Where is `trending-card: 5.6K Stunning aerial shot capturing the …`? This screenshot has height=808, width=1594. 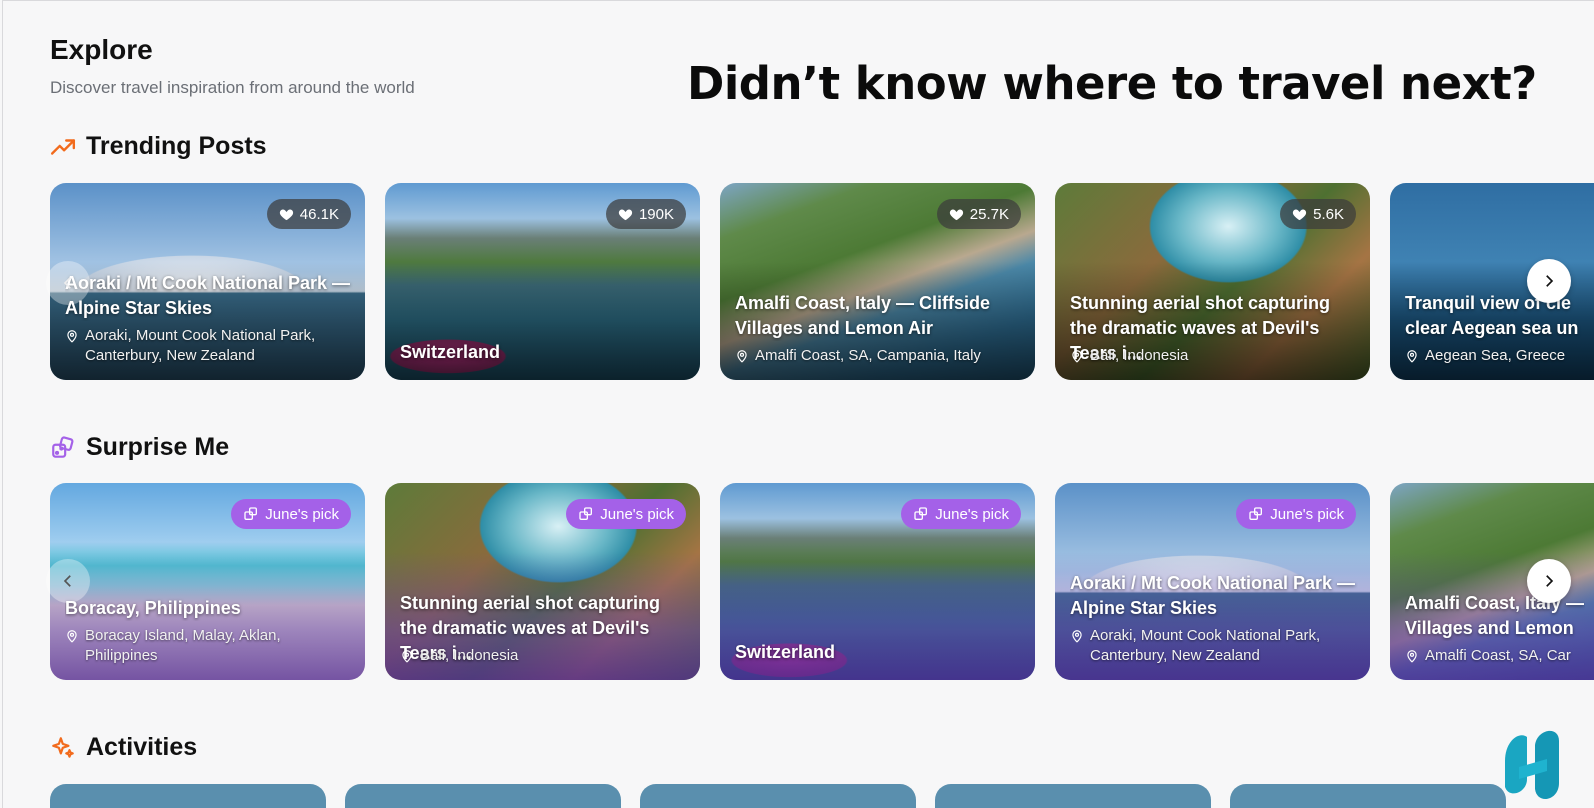
trending-card: 5.6K Stunning aerial shot capturing the … is located at coordinates (1212, 281).